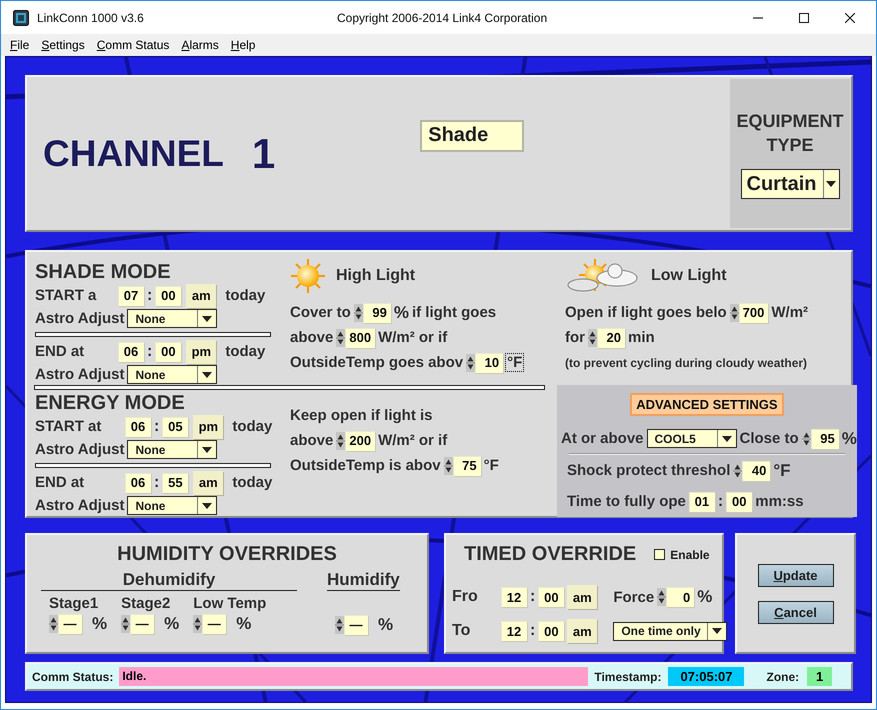  I want to click on label-text: mm:ss, so click(779, 501).